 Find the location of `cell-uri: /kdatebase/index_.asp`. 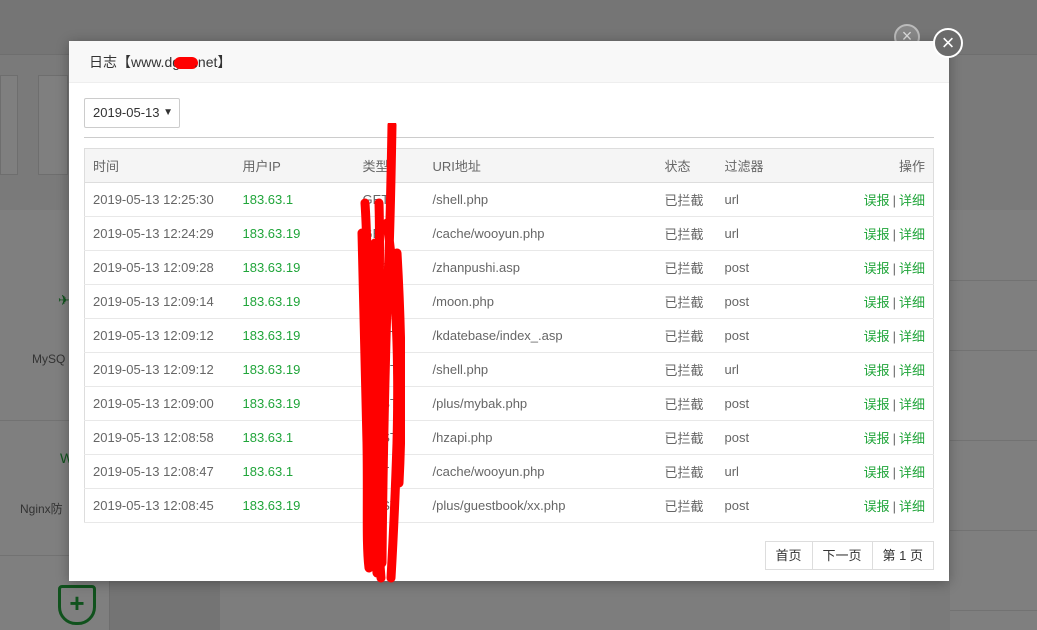

cell-uri: /kdatebase/index_.asp is located at coordinates (540, 335).